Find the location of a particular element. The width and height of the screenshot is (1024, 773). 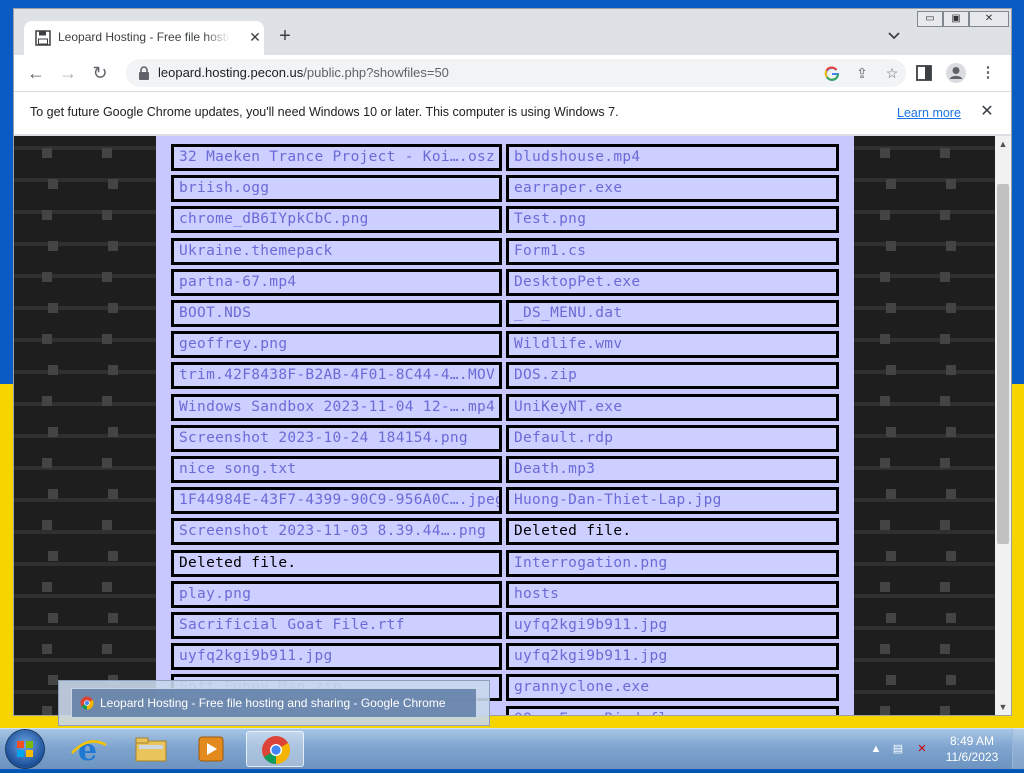

file-link: briish.ogg is located at coordinates (336, 189).